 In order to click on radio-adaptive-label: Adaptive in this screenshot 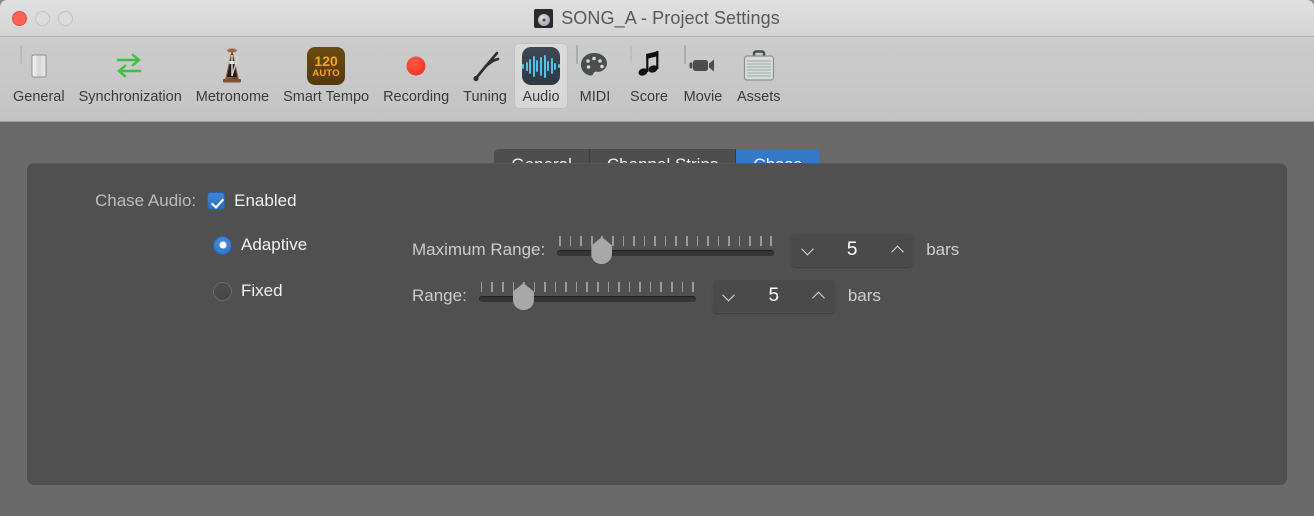, I will do `click(274, 245)`.